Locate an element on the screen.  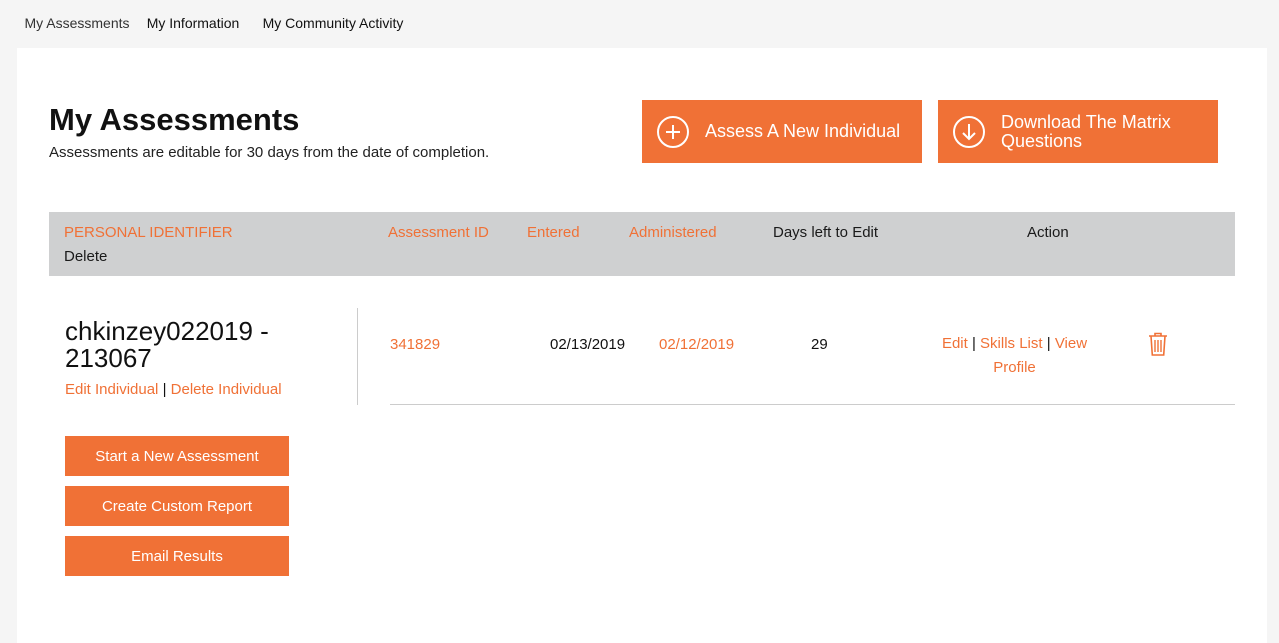
tab-my-assessments: My Assessments is located at coordinates (77, 26).